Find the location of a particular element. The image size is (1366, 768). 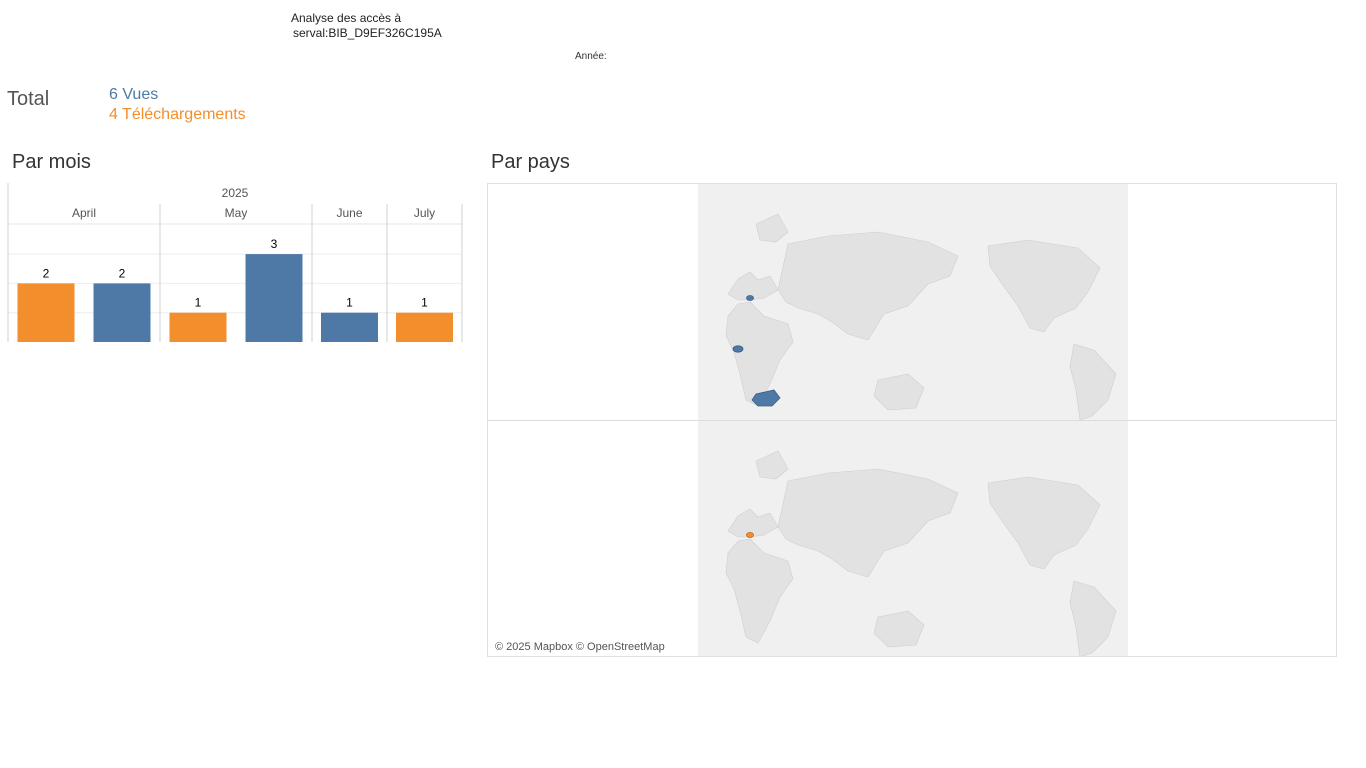

country-burkina-faso-views is located at coordinates (738, 349).